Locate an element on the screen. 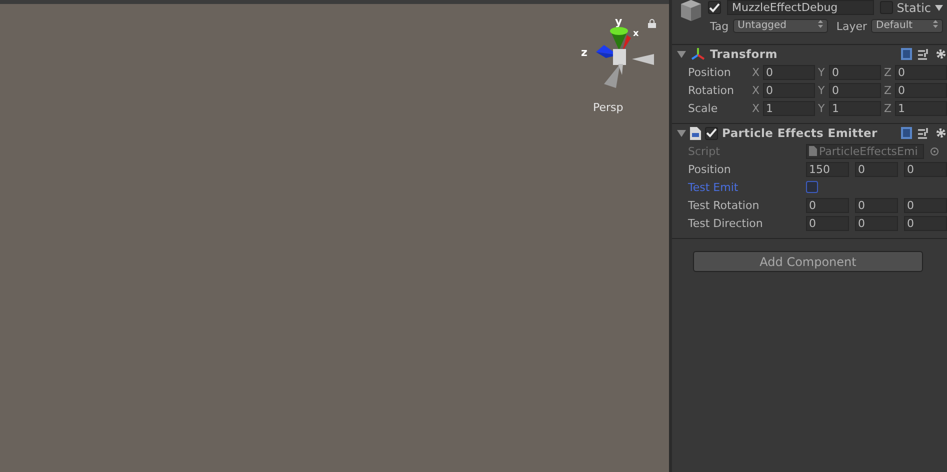  property-label: Scale is located at coordinates (703, 108).